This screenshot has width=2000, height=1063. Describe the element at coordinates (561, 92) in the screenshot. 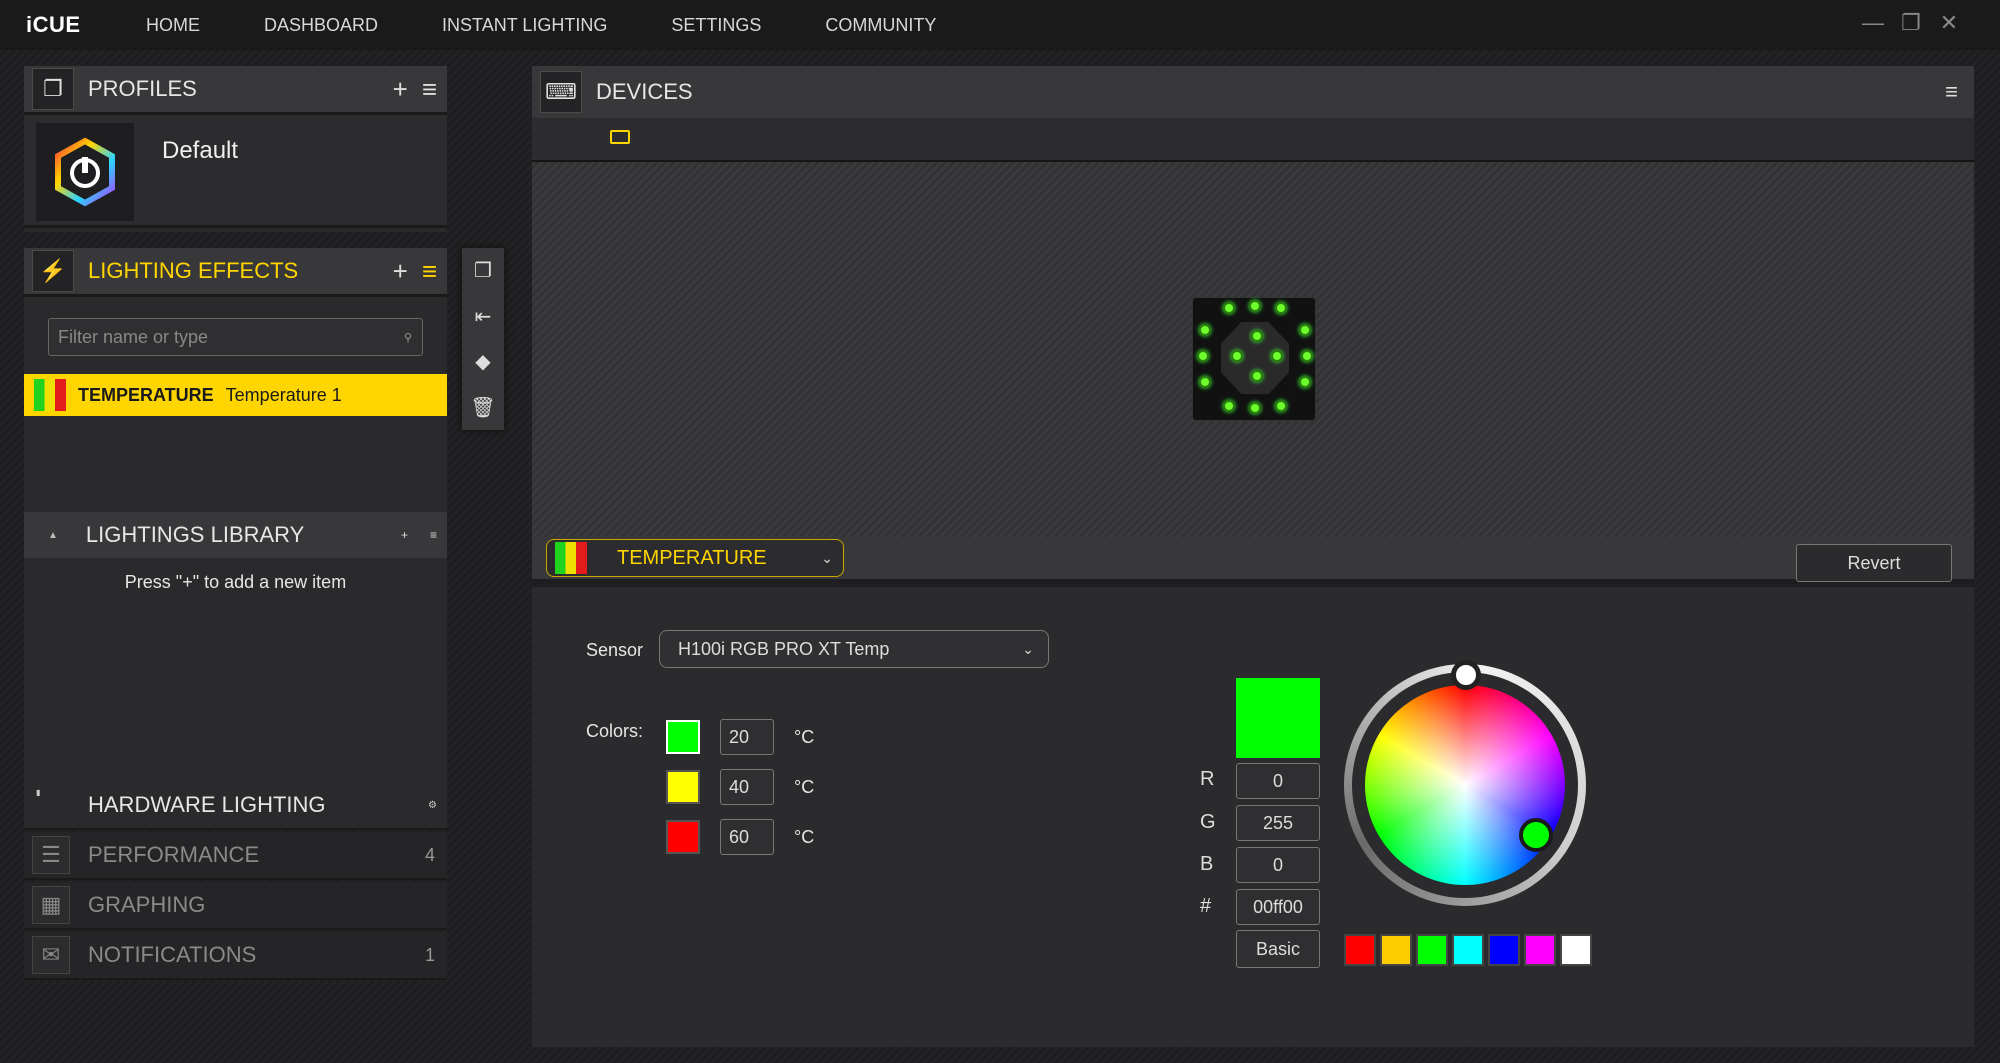

I see `keyboard-icon: ⌨` at that location.